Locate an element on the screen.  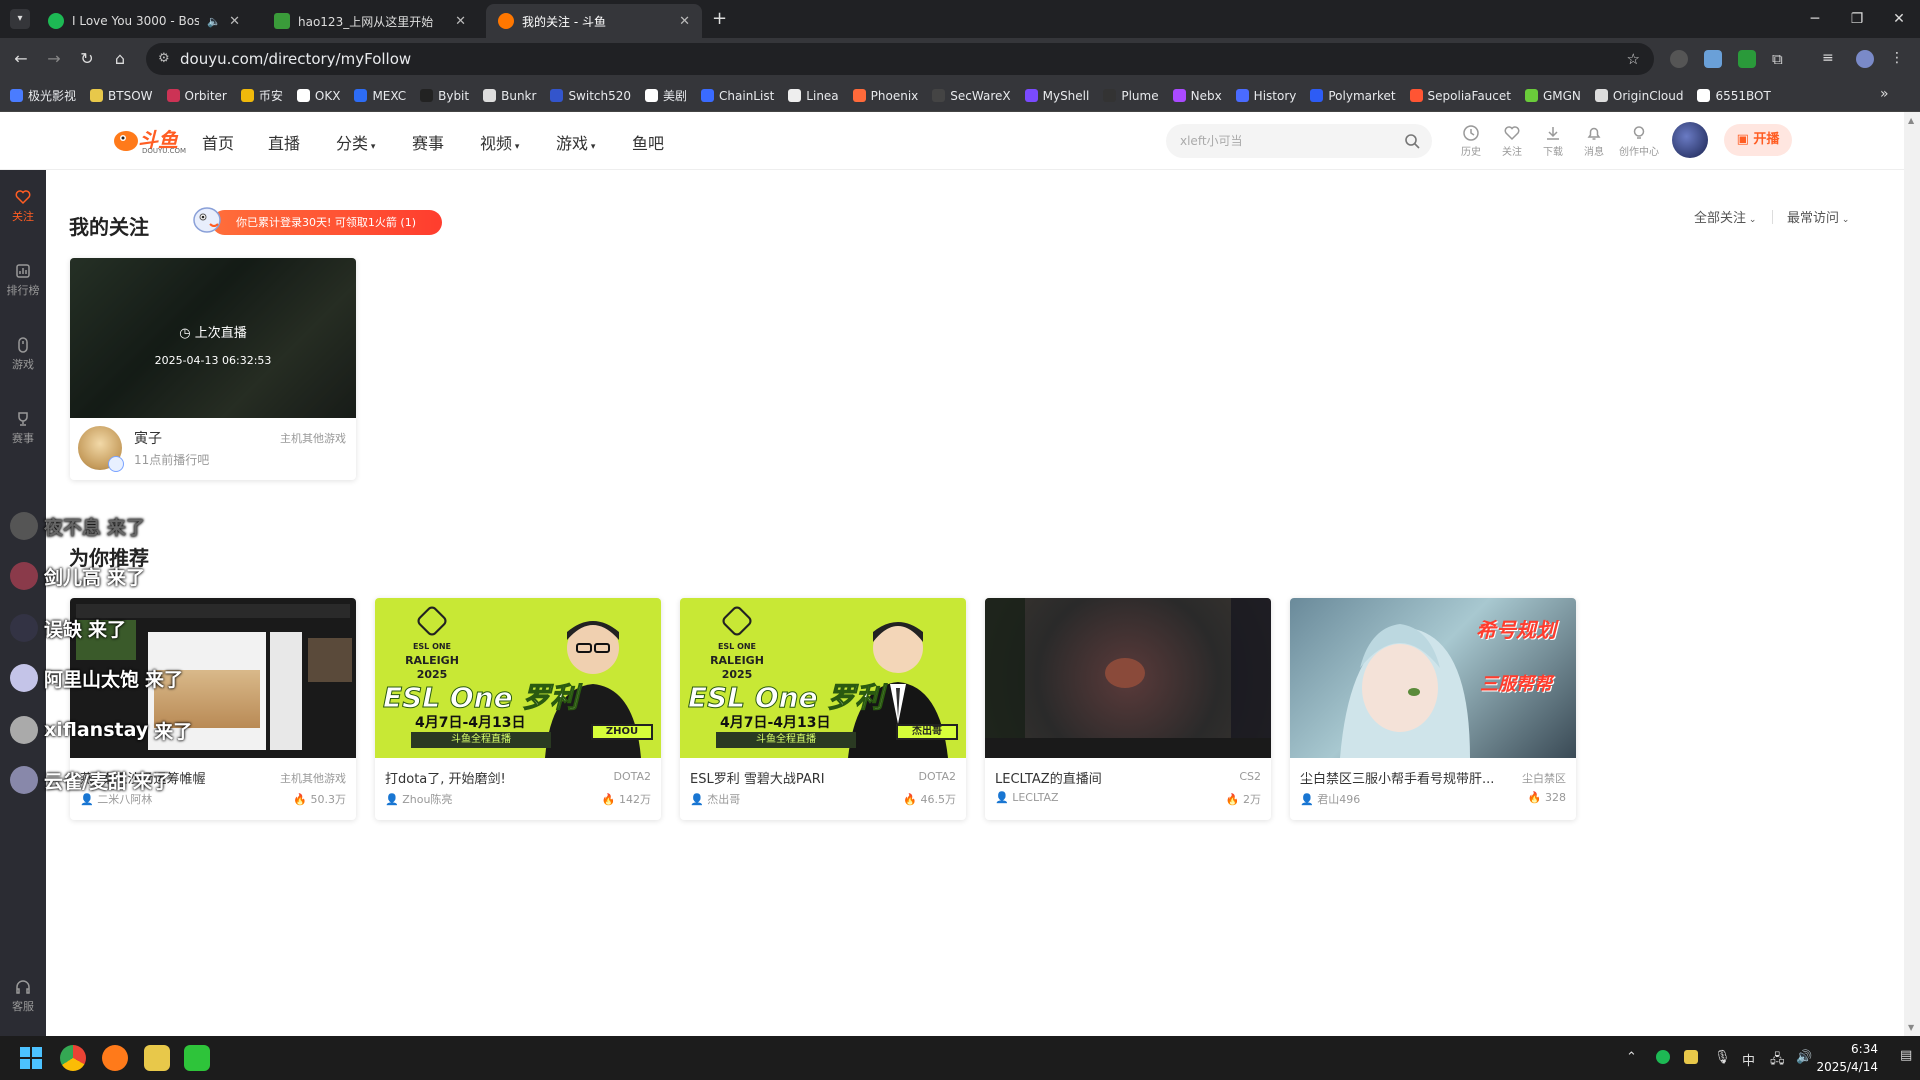
douyu-logo: 斗鱼 DOUYU.COM is located at coordinates (149, 141).